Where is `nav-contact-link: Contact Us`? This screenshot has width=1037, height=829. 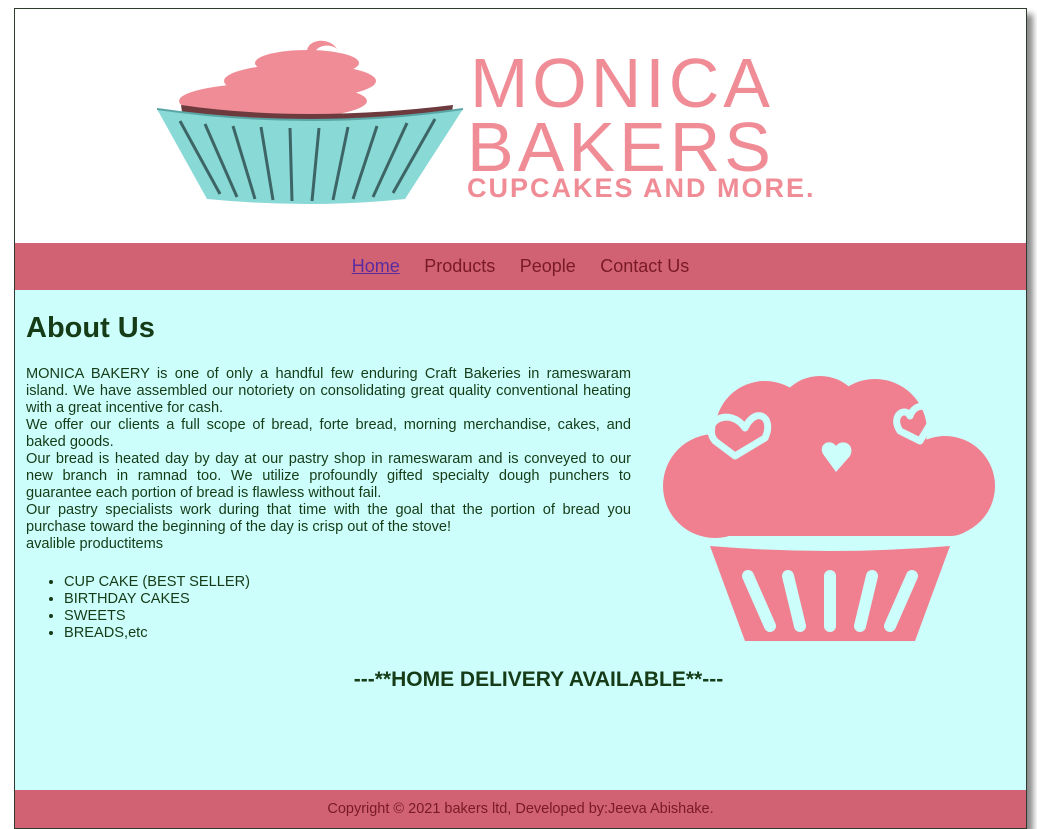
nav-contact-link: Contact Us is located at coordinates (644, 266).